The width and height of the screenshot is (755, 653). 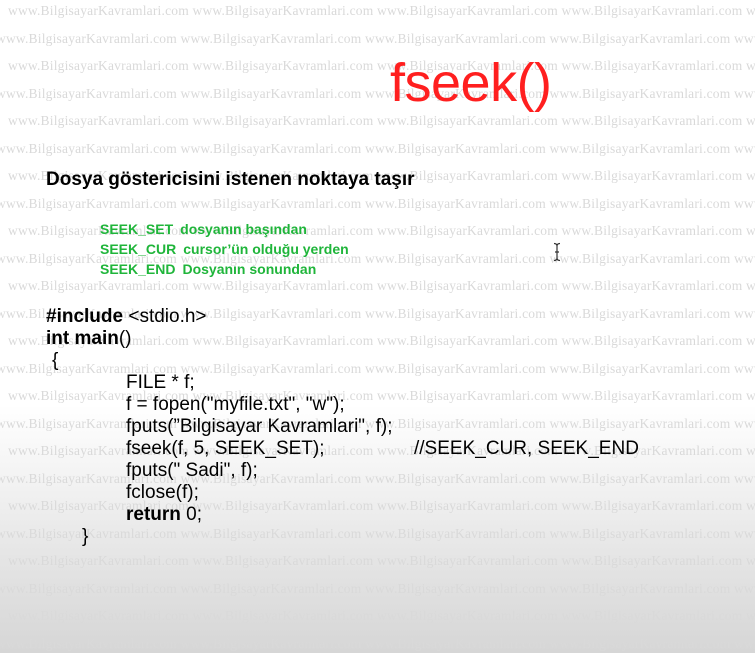 I want to click on slide-title: fseek(), so click(x=471, y=83).